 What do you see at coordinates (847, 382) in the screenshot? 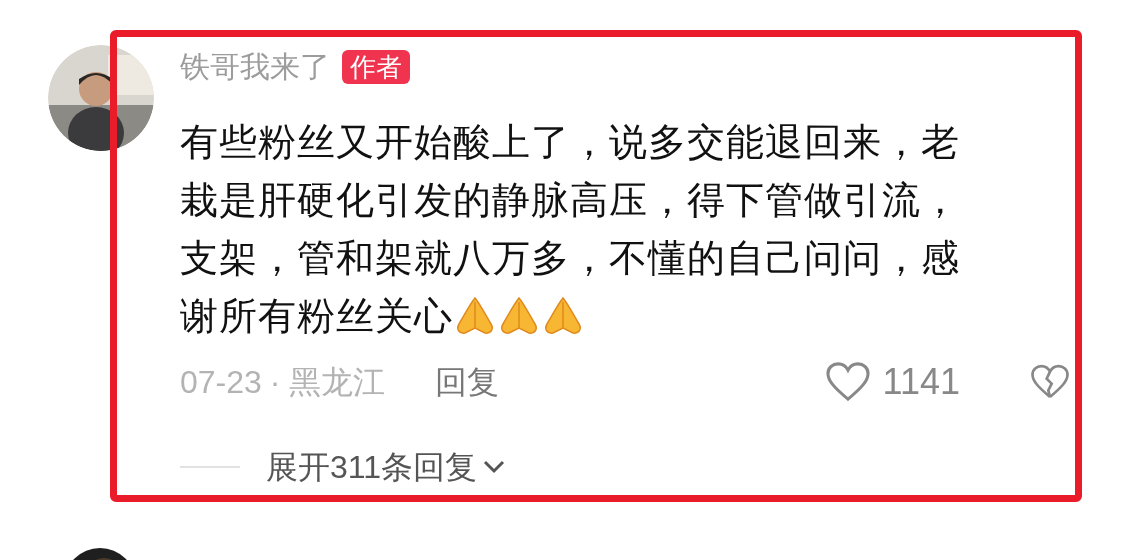
I see `heart-icon` at bounding box center [847, 382].